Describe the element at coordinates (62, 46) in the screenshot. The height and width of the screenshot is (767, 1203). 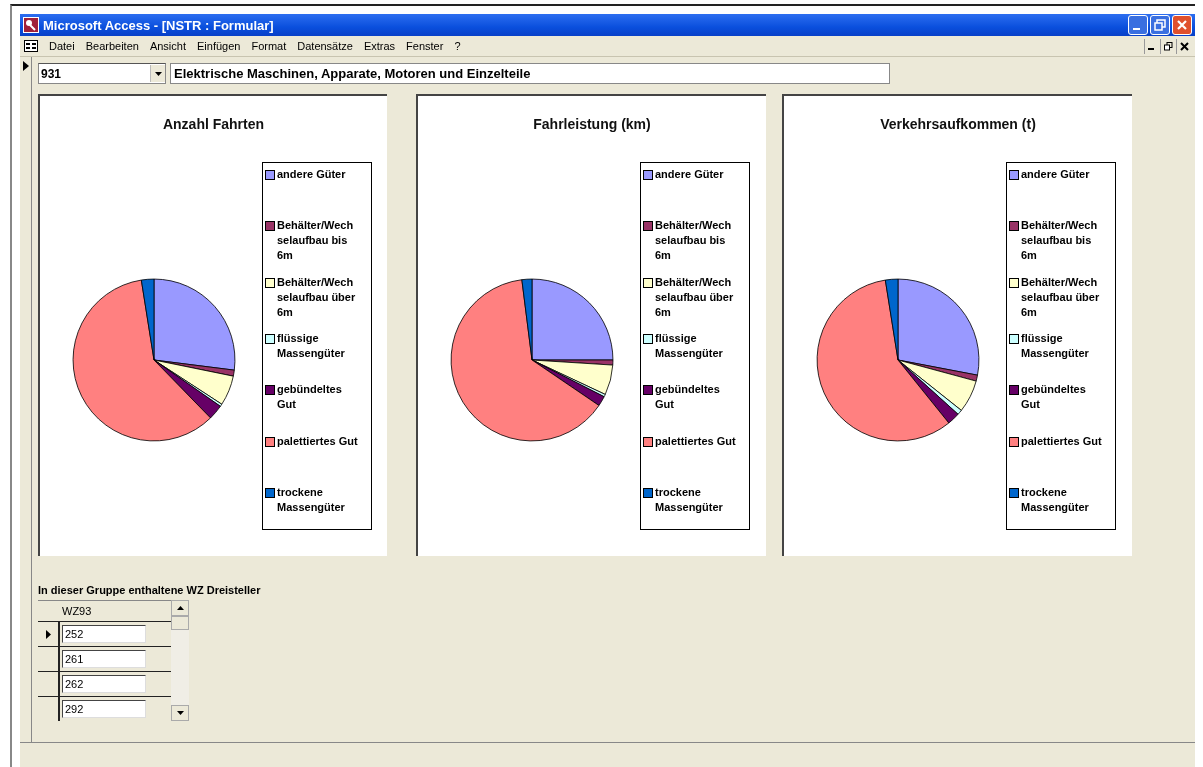
I see `menu-item: Datei` at that location.